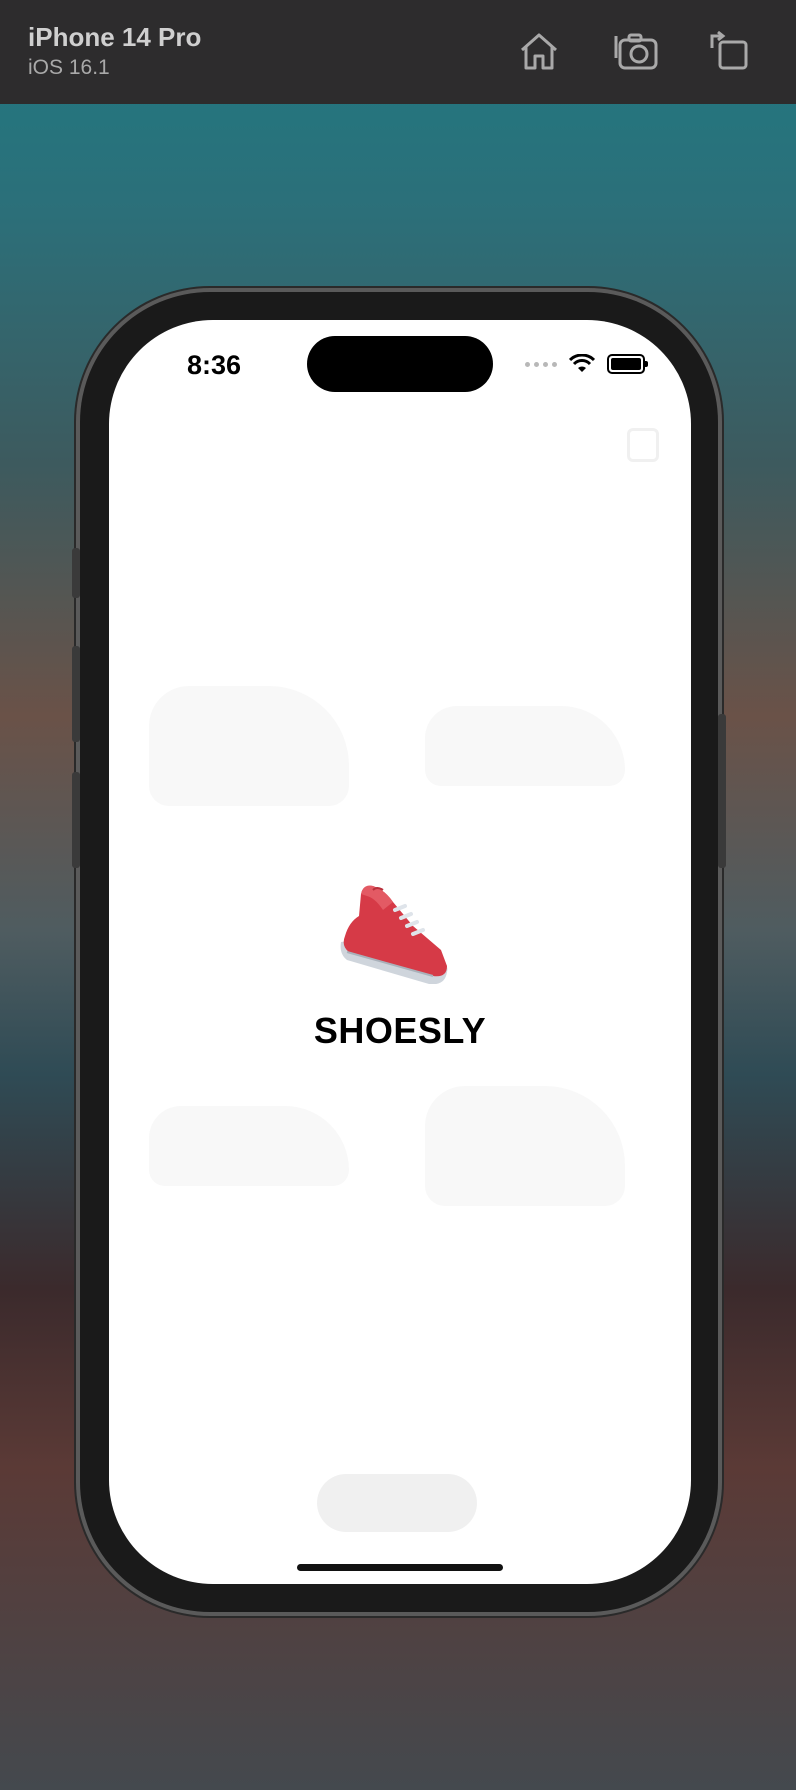  Describe the element at coordinates (398, 52) in the screenshot. I see `simulator-toolbar: iPhone 14 Pro iOS 16.1` at that location.